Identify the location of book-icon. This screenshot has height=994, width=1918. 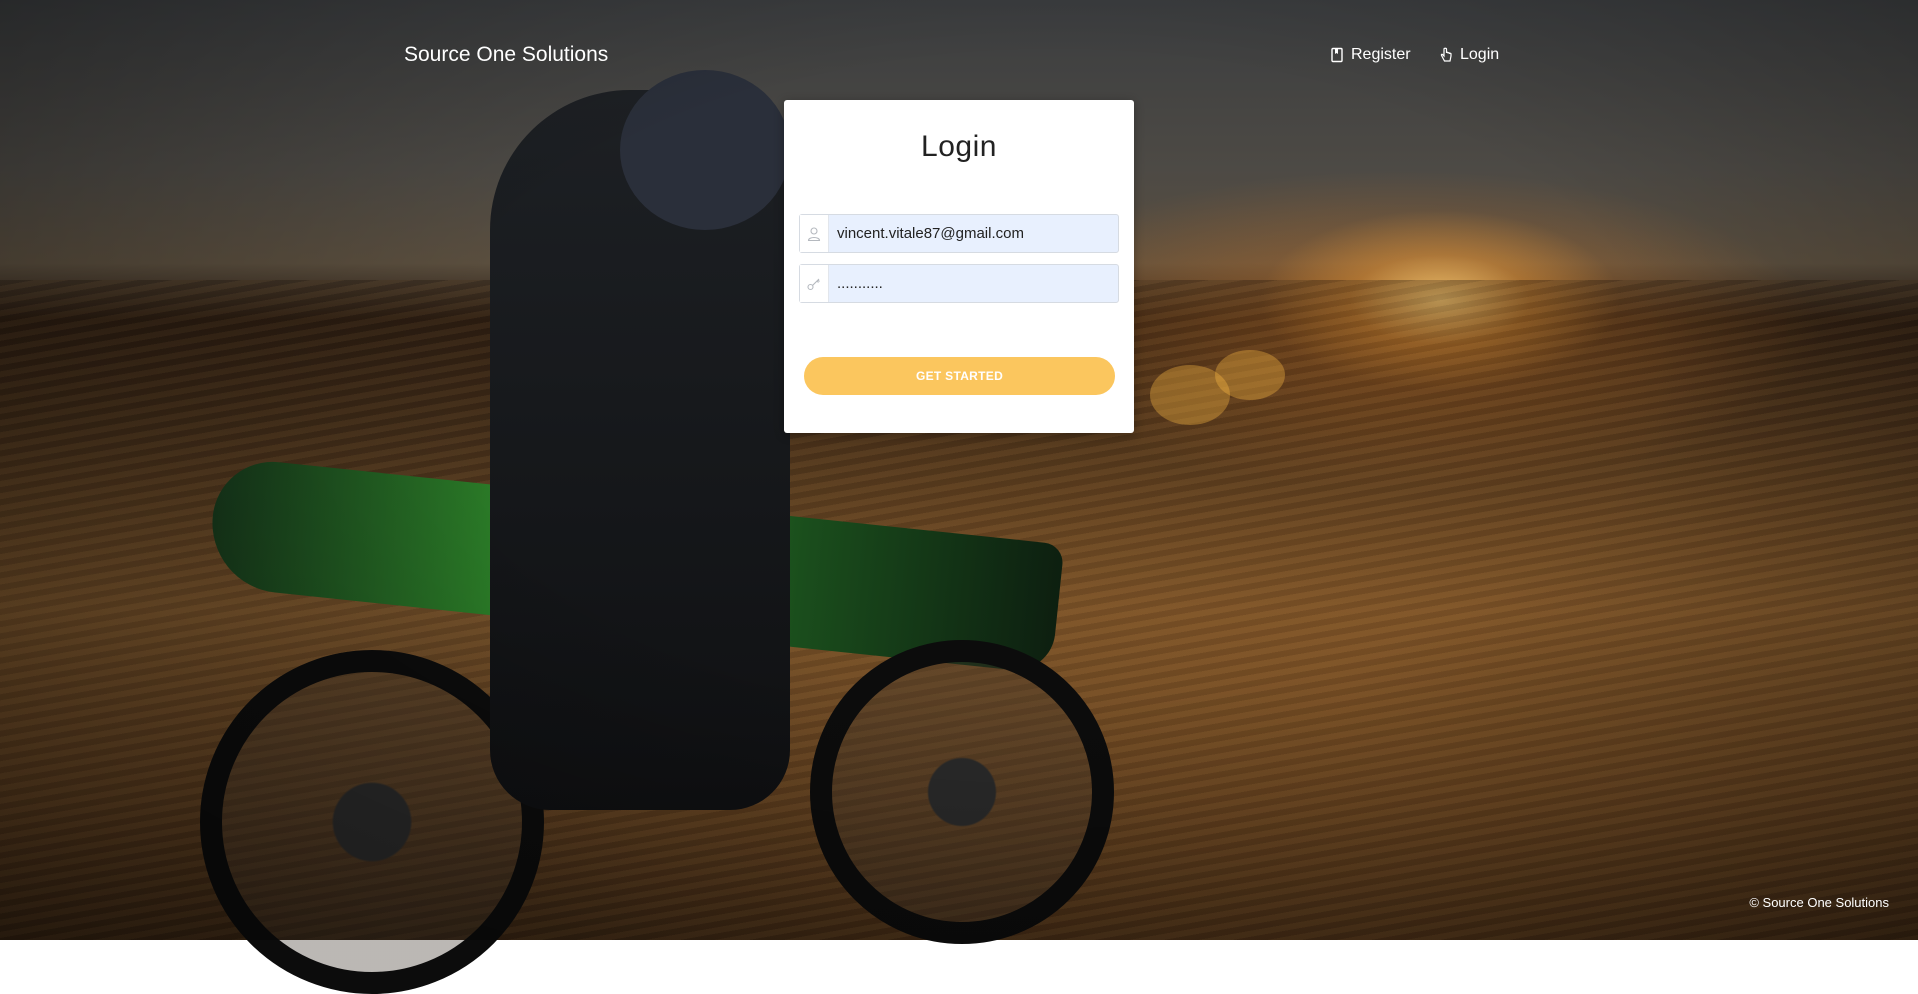
(1337, 55).